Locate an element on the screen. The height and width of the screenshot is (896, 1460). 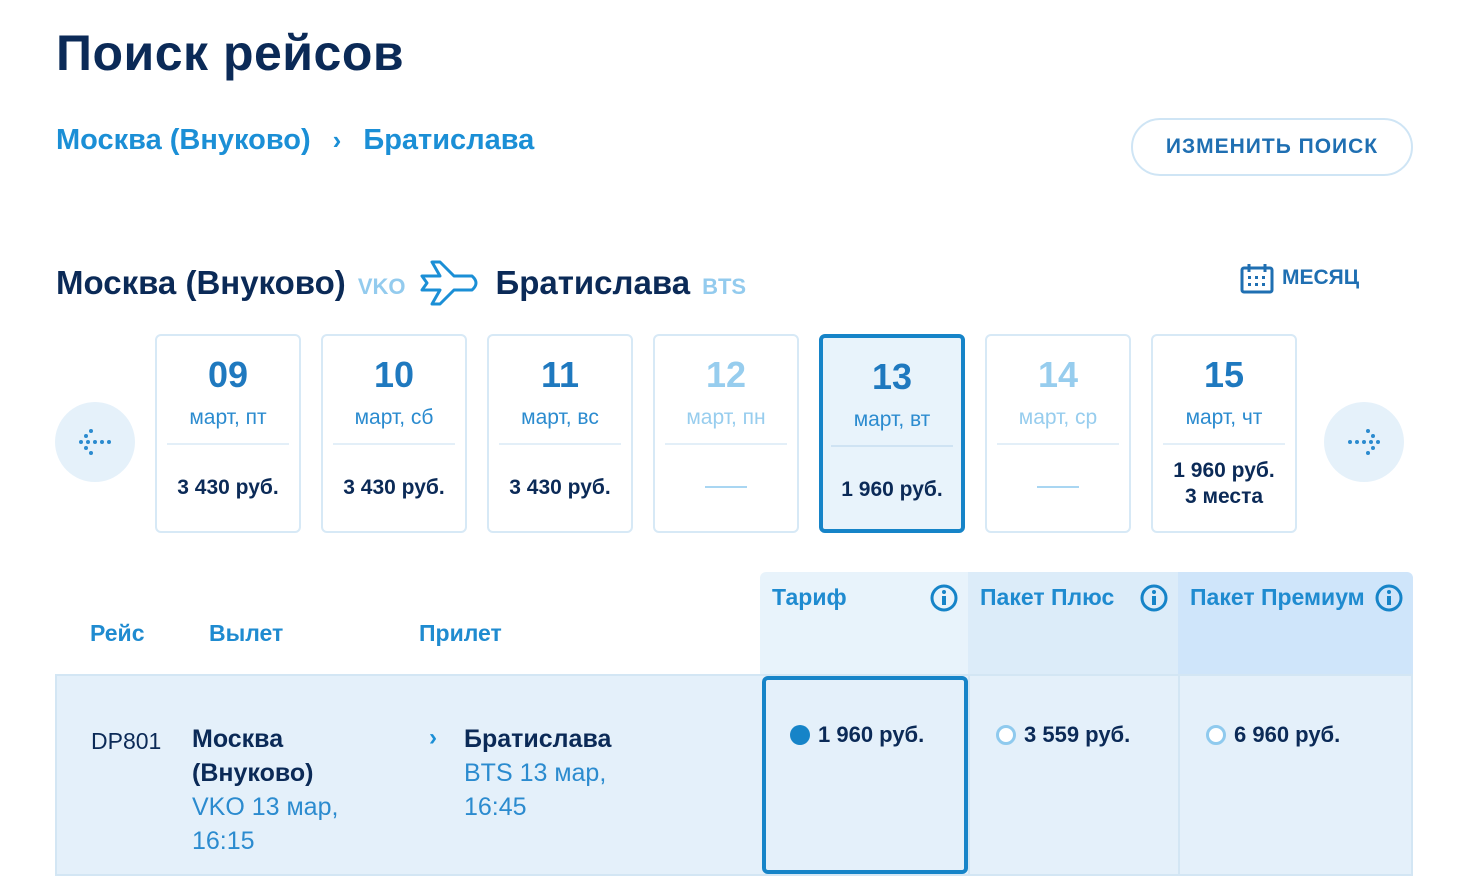
route-breadcrumb: Москва (Внуково) › Братислава is located at coordinates (295, 140).